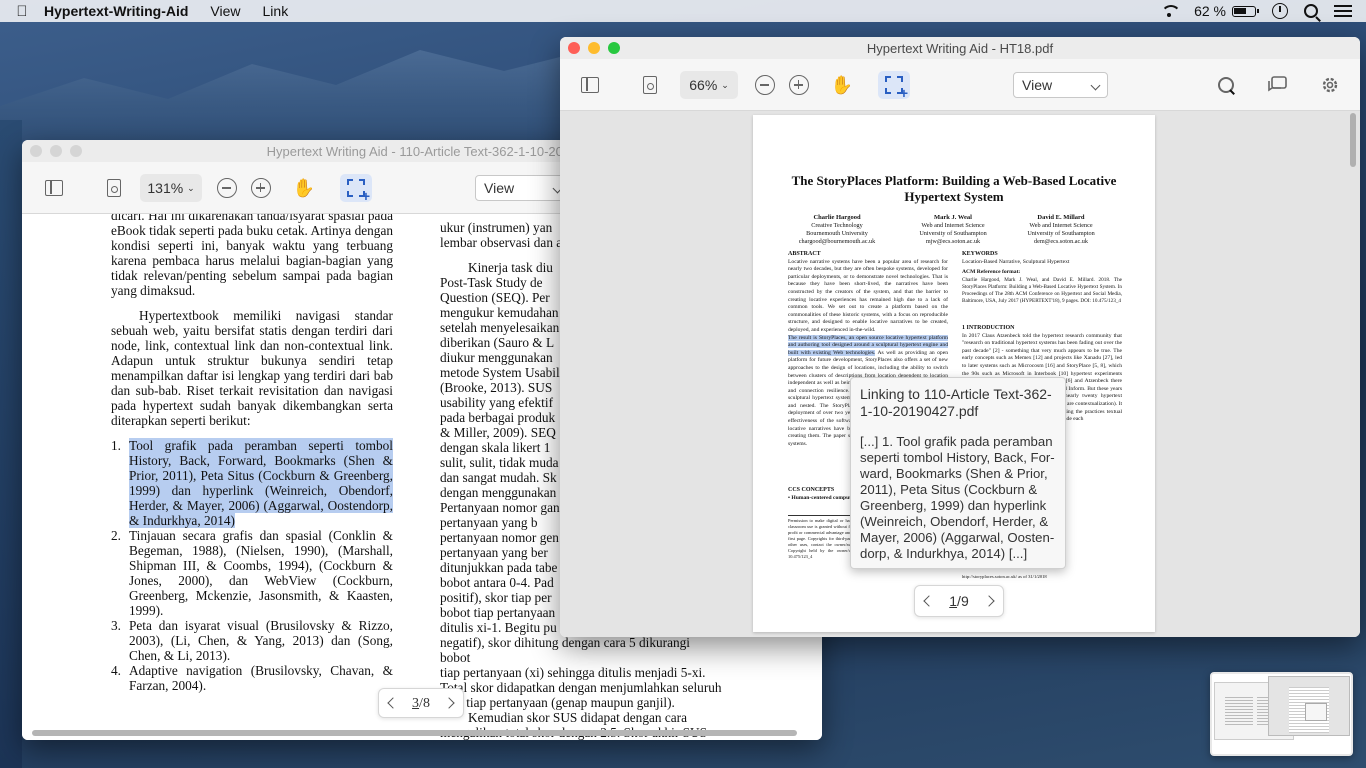 The width and height of the screenshot is (1366, 768). What do you see at coordinates (703, 85) in the screenshot?
I see `zoom-level: 66%` at bounding box center [703, 85].